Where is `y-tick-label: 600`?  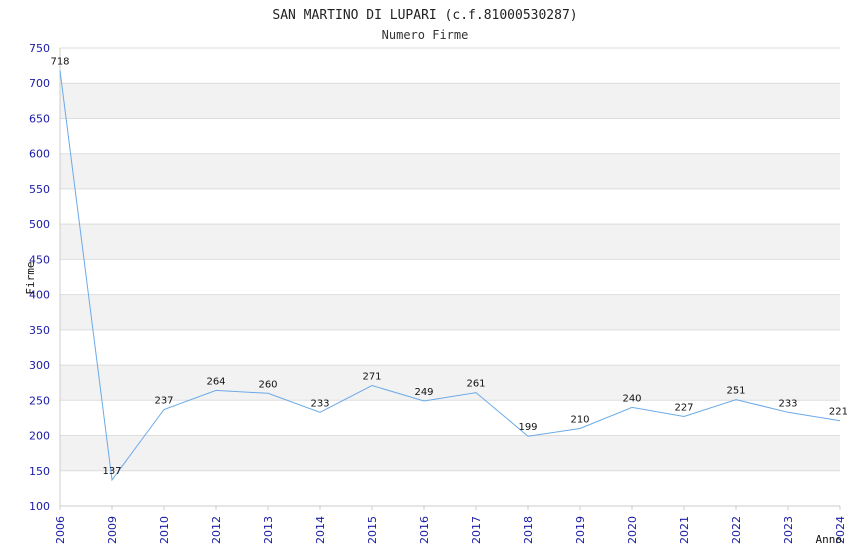 y-tick-label: 600 is located at coordinates (39, 154).